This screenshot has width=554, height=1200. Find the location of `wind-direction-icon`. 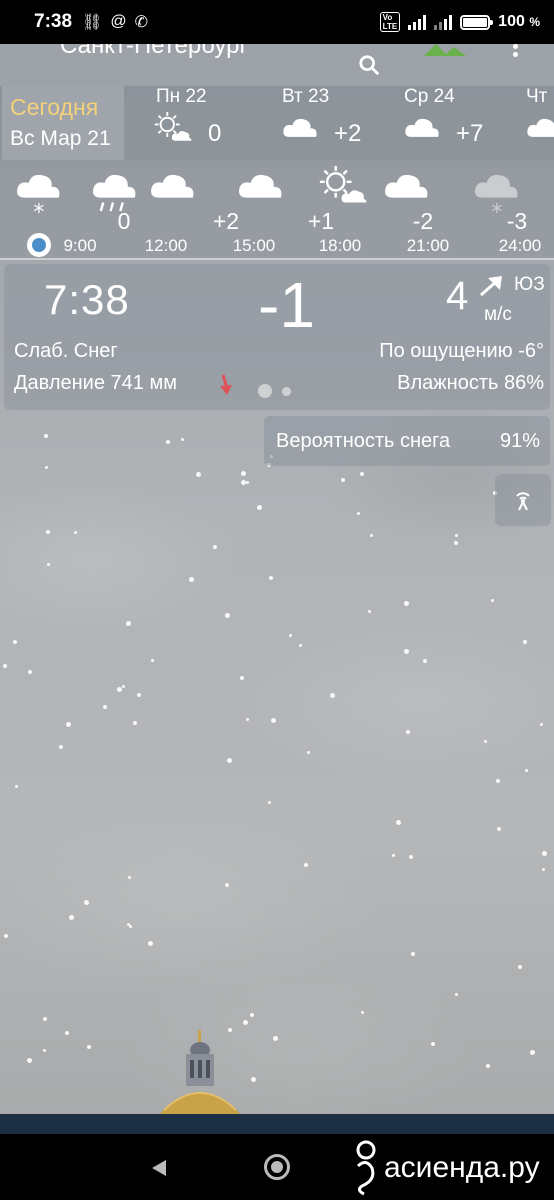

wind-direction-icon is located at coordinates (491, 286).